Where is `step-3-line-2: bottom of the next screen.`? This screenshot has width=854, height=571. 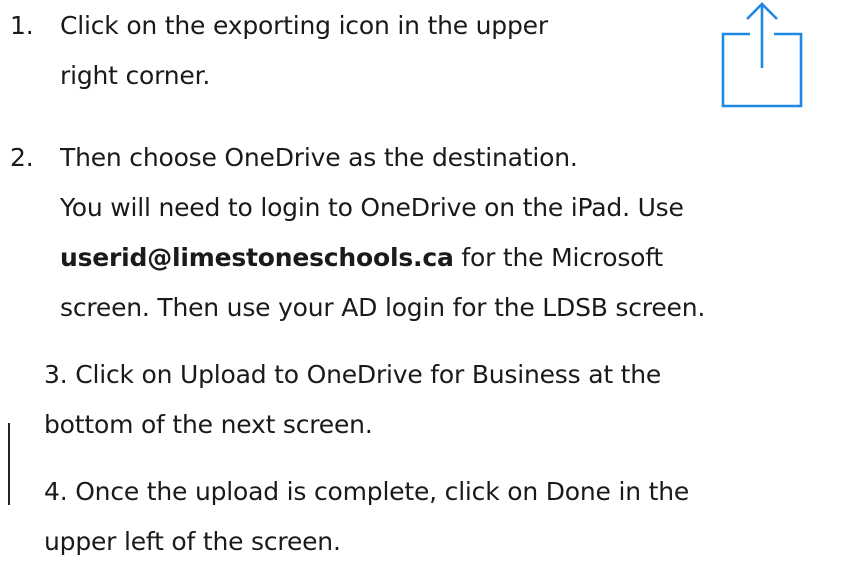 step-3-line-2: bottom of the next screen. is located at coordinates (208, 424).